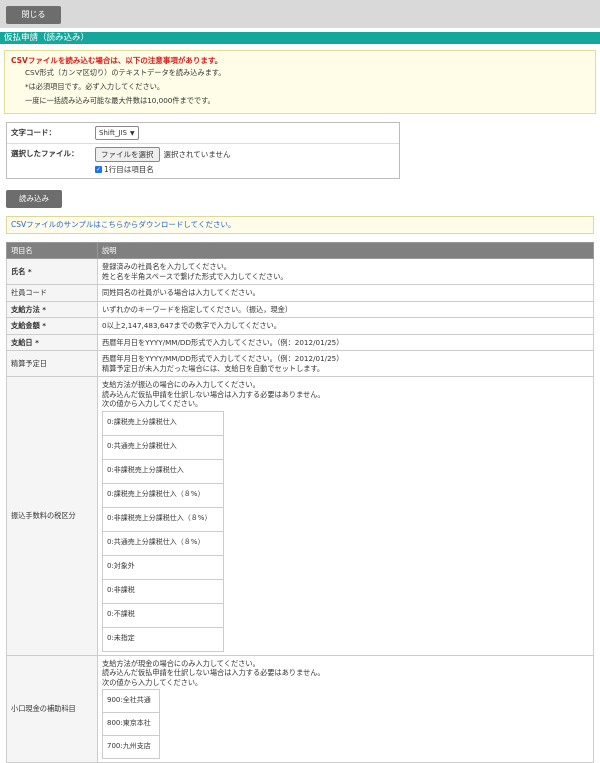 The image size is (600, 763). Describe the element at coordinates (300, 14) in the screenshot. I see `top-toolbar: 閉じる` at that location.